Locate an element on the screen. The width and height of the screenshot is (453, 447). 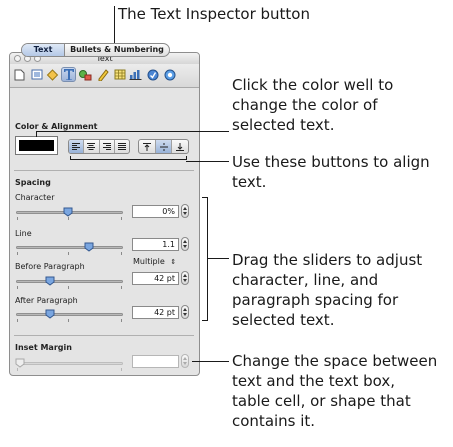
callout-line: paragraph spacing for is located at coordinates (315, 300).